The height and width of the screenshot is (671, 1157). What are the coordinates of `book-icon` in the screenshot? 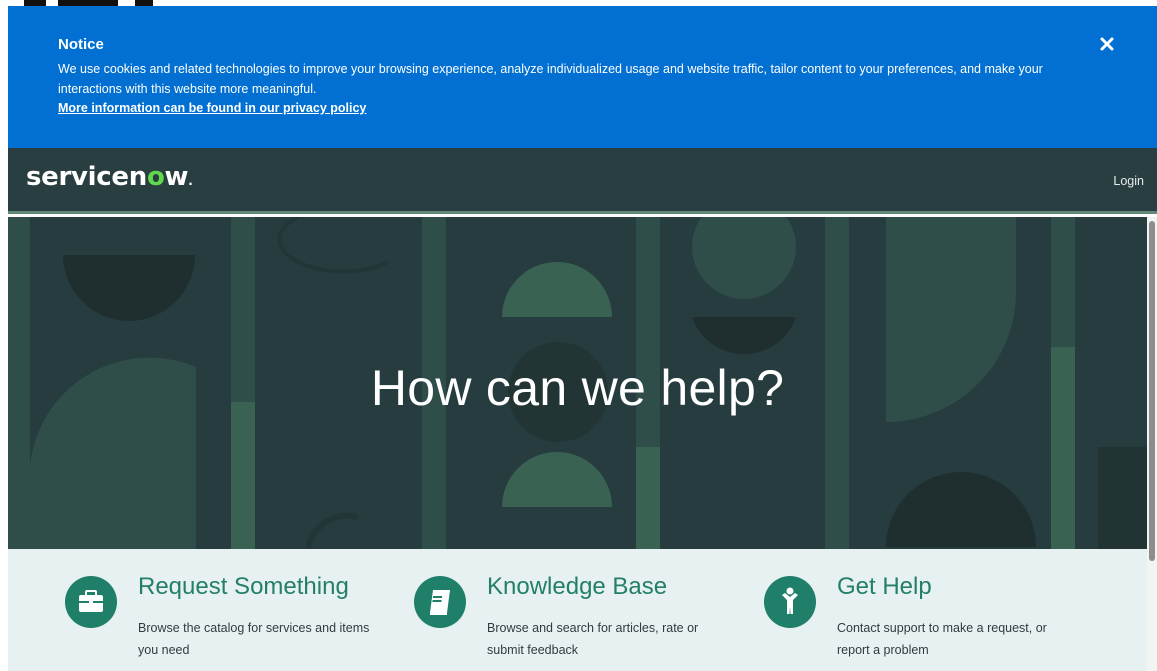 It's located at (440, 602).